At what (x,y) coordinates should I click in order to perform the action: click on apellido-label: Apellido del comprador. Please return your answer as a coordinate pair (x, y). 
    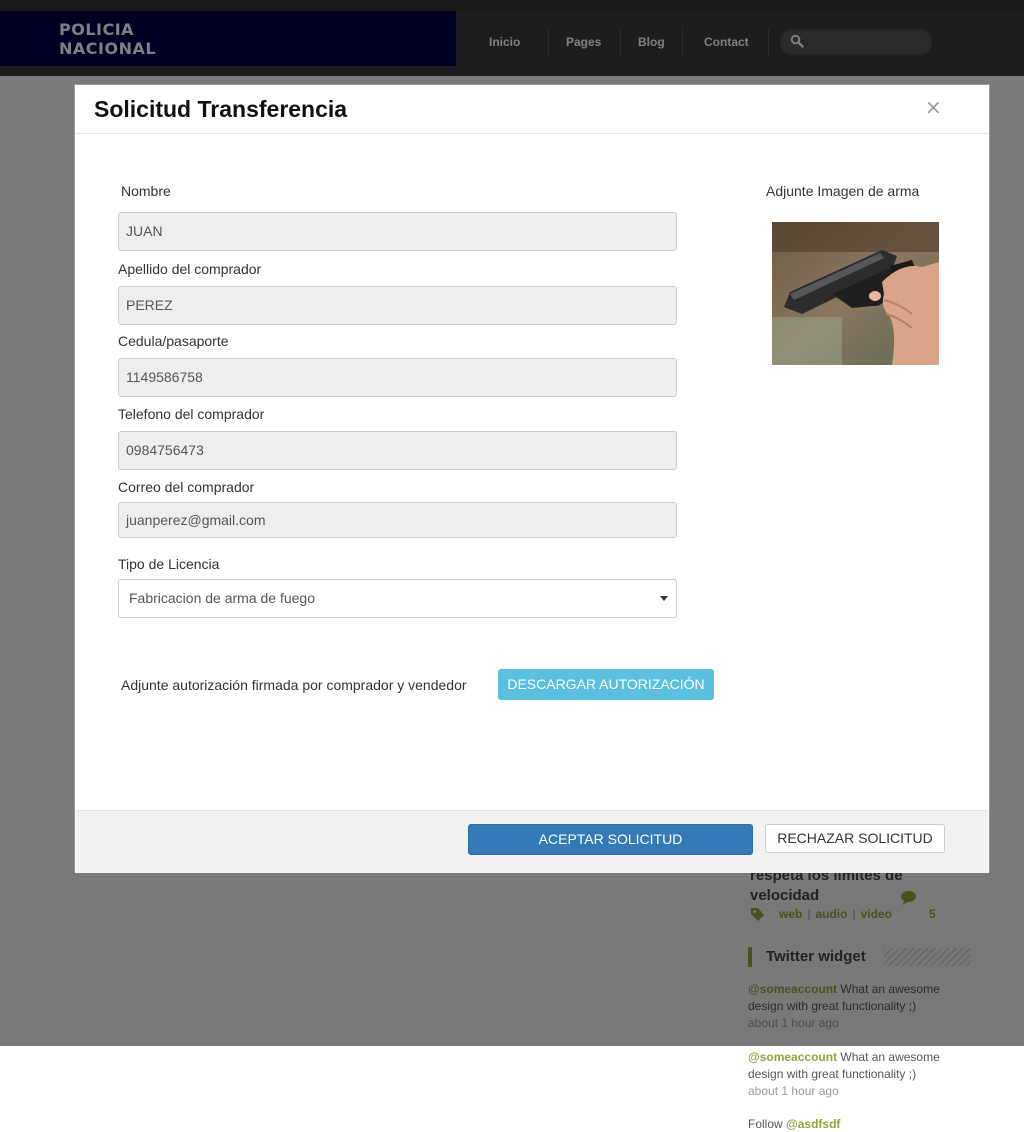
    Looking at the image, I should click on (190, 269).